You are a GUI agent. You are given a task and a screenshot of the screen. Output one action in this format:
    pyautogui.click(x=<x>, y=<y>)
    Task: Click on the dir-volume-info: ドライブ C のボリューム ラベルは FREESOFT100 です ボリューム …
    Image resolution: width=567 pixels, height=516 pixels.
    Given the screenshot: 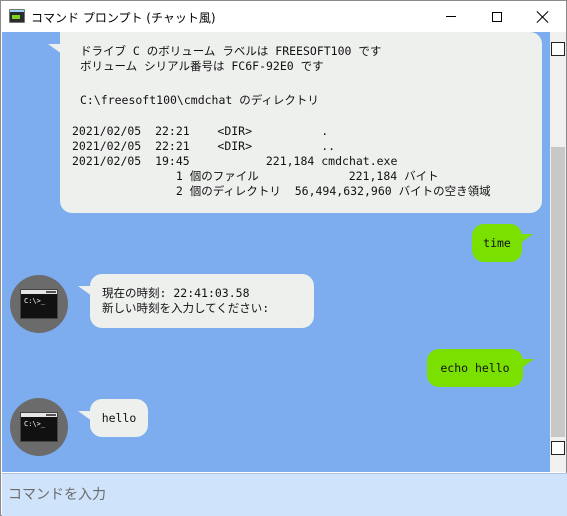 What is the action you would take?
    pyautogui.click(x=231, y=58)
    